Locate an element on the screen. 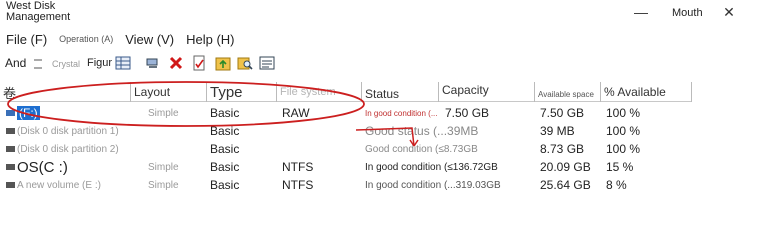  volume-name: (Disk 0 disk partition 1) is located at coordinates (68, 131).